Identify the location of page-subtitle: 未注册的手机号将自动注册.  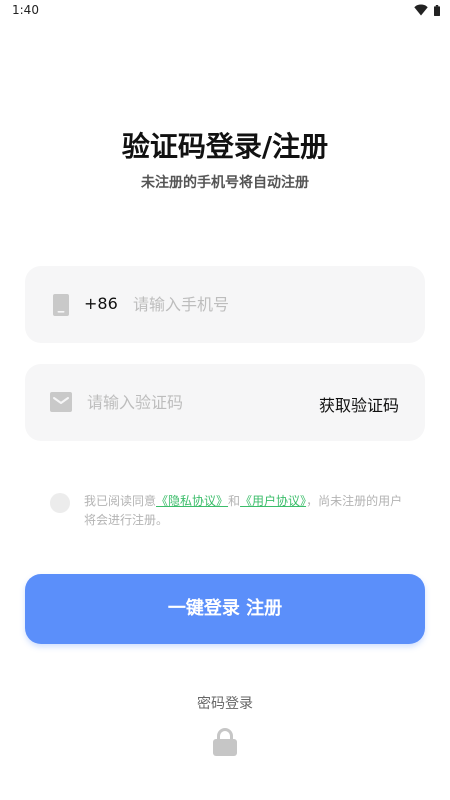
(225, 183).